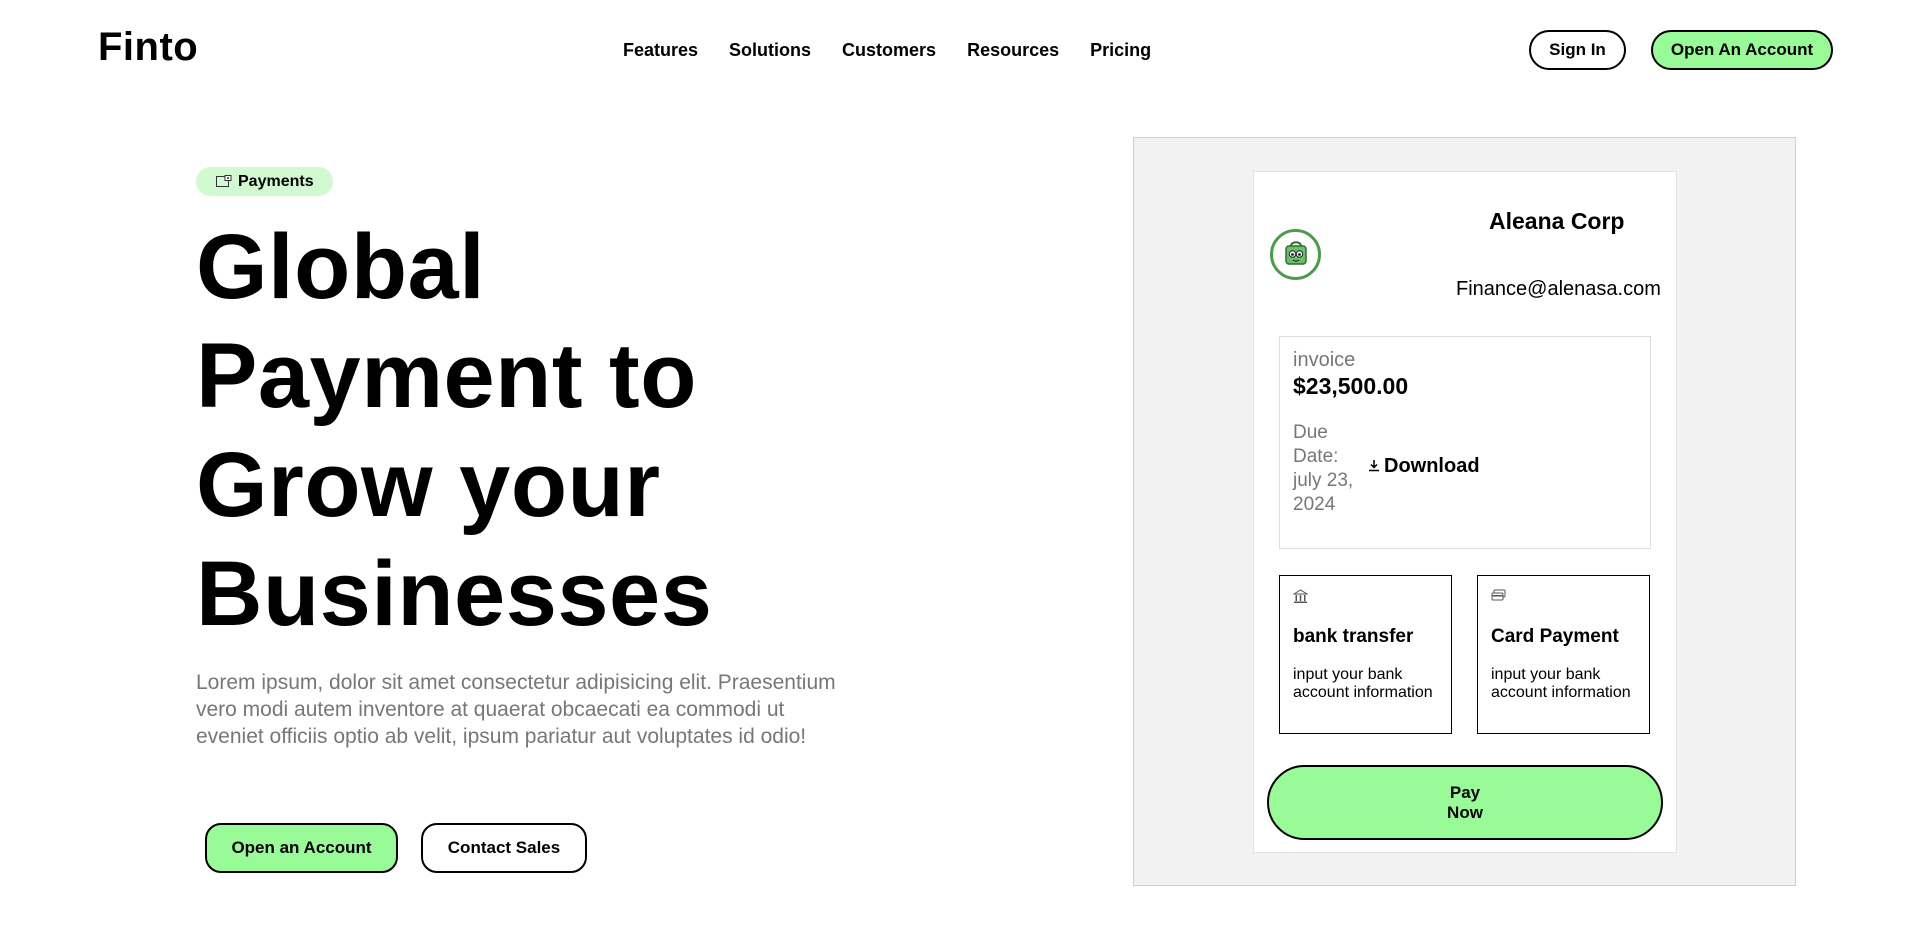  I want to click on open-account-header-button: Open An Account, so click(1742, 50).